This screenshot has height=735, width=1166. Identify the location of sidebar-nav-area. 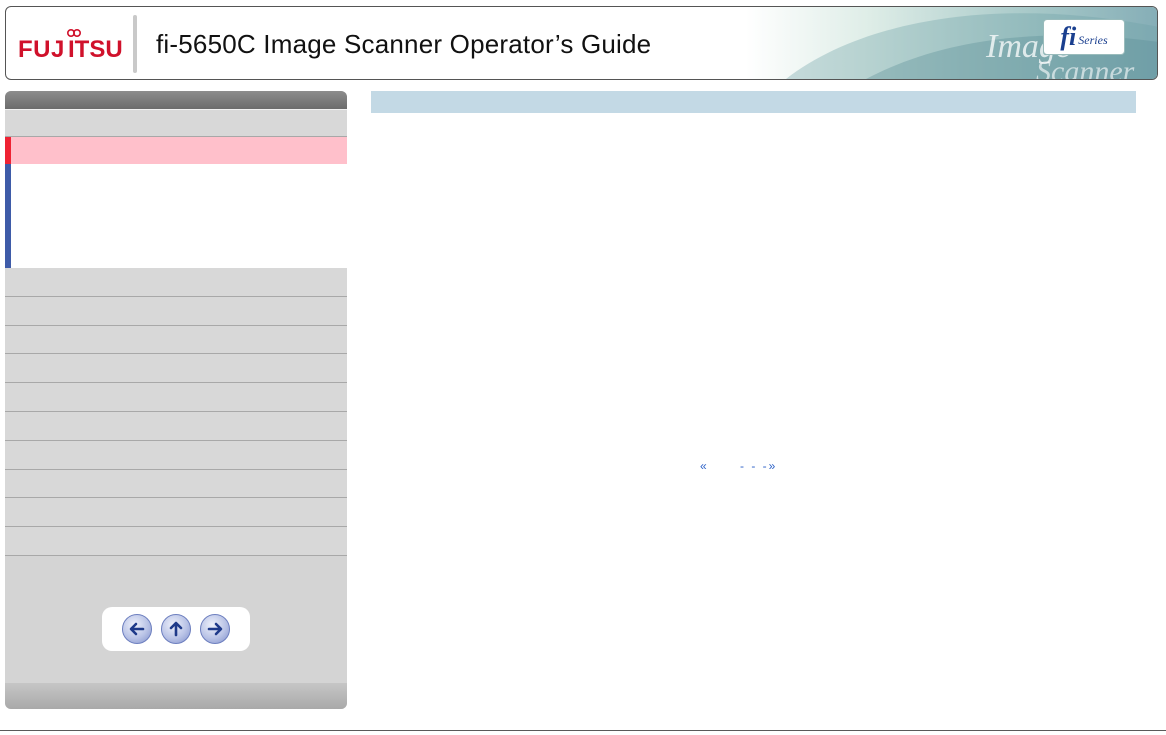
(176, 631).